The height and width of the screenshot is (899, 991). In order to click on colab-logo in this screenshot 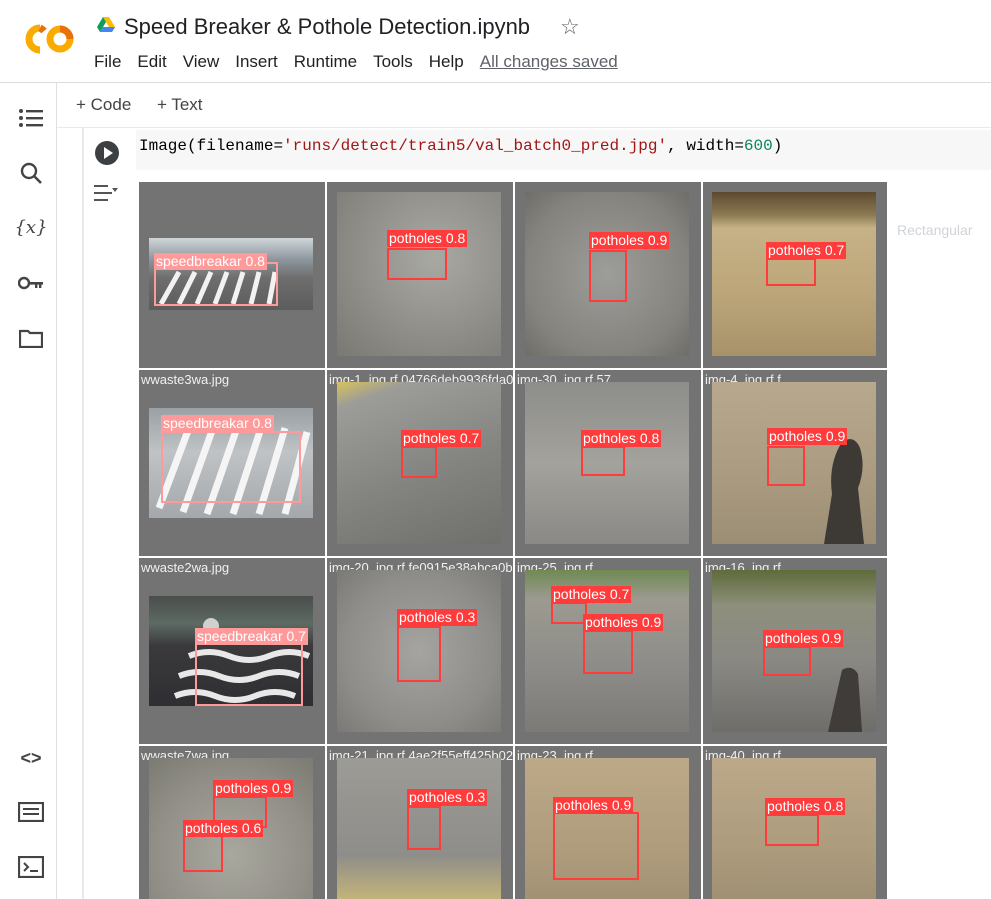, I will do `click(49, 39)`.